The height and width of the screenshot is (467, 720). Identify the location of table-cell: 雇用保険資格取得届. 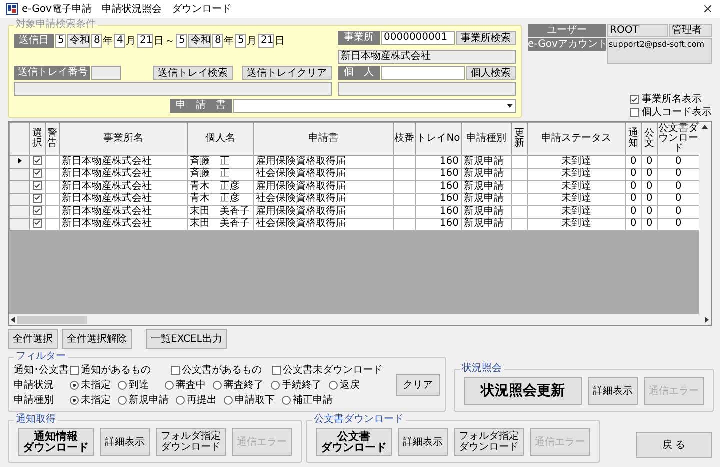
(324, 212).